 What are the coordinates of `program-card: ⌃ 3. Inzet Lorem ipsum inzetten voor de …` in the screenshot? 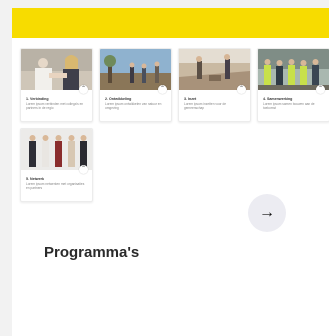 It's located at (214, 85).